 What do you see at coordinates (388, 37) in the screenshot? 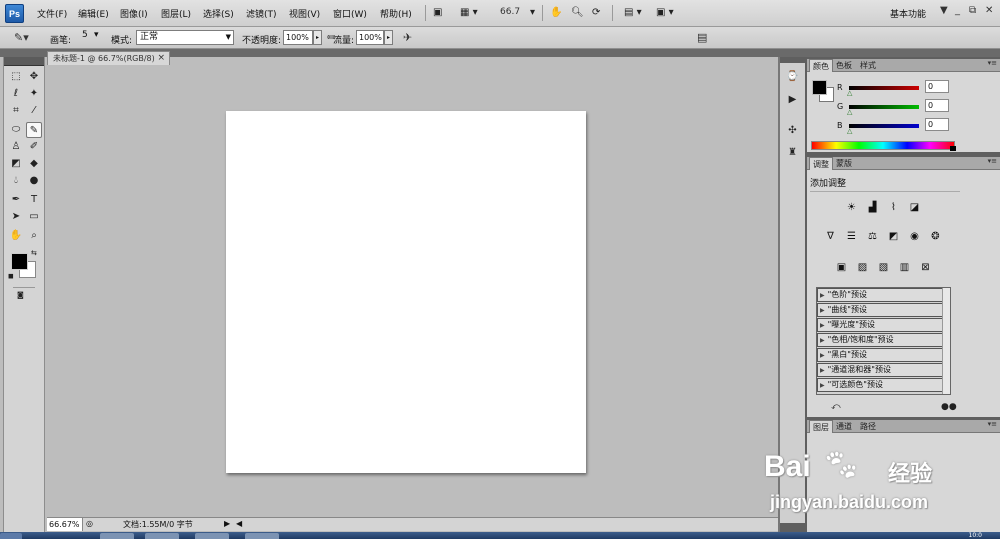
I see `flow-slider-button: ▸` at bounding box center [388, 37].